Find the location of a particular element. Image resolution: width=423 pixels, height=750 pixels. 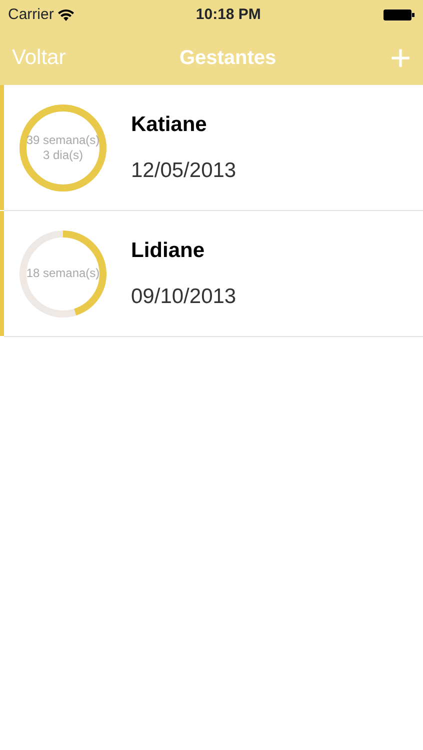

carrier-label: Carrier is located at coordinates (31, 14).